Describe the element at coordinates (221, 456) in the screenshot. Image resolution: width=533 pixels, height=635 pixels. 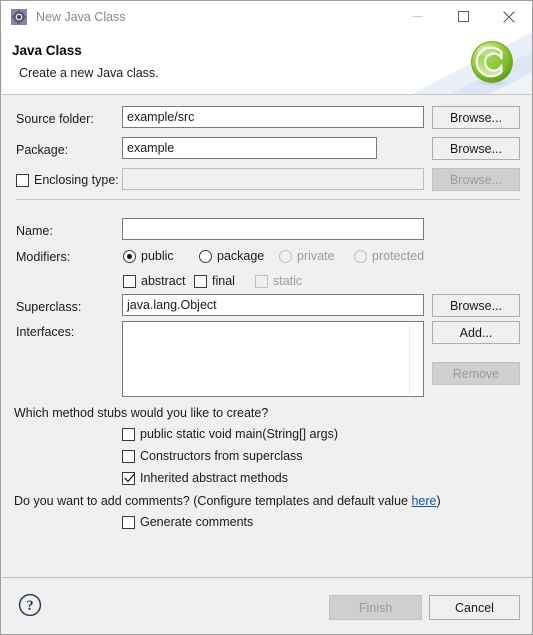
I see `stub-checkbox-constructors-label: Constructors from superclass` at that location.